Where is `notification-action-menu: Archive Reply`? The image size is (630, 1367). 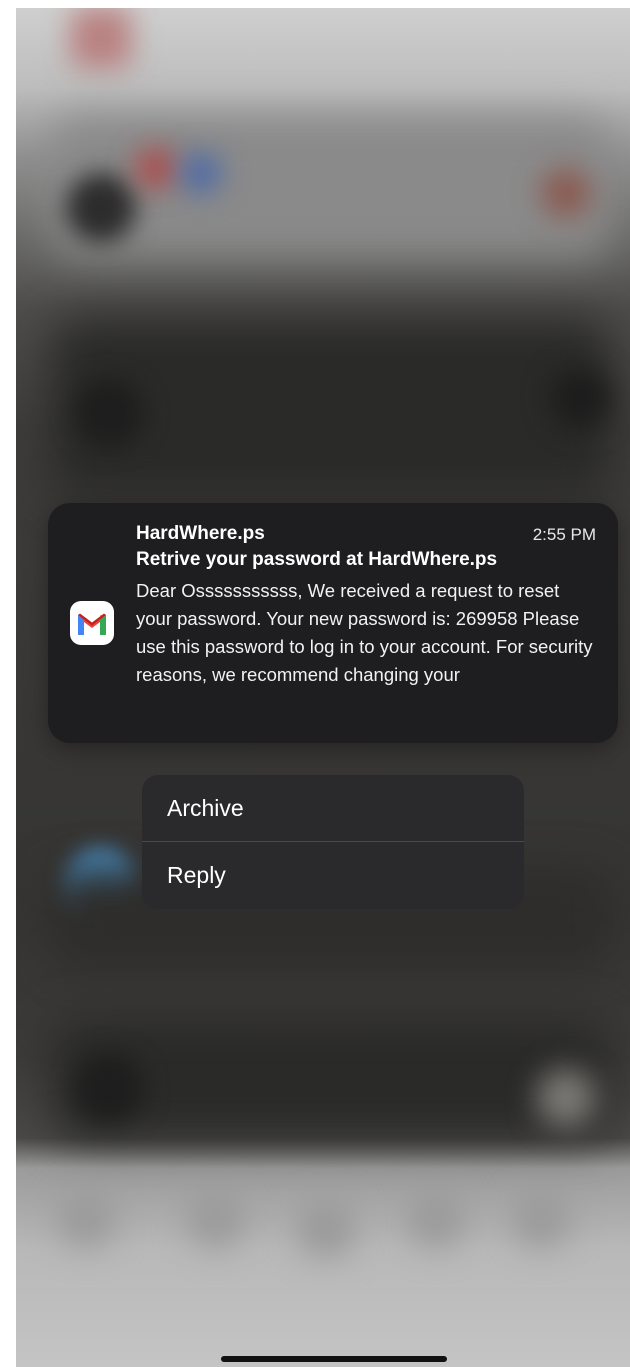
notification-action-menu: Archive Reply is located at coordinates (333, 842).